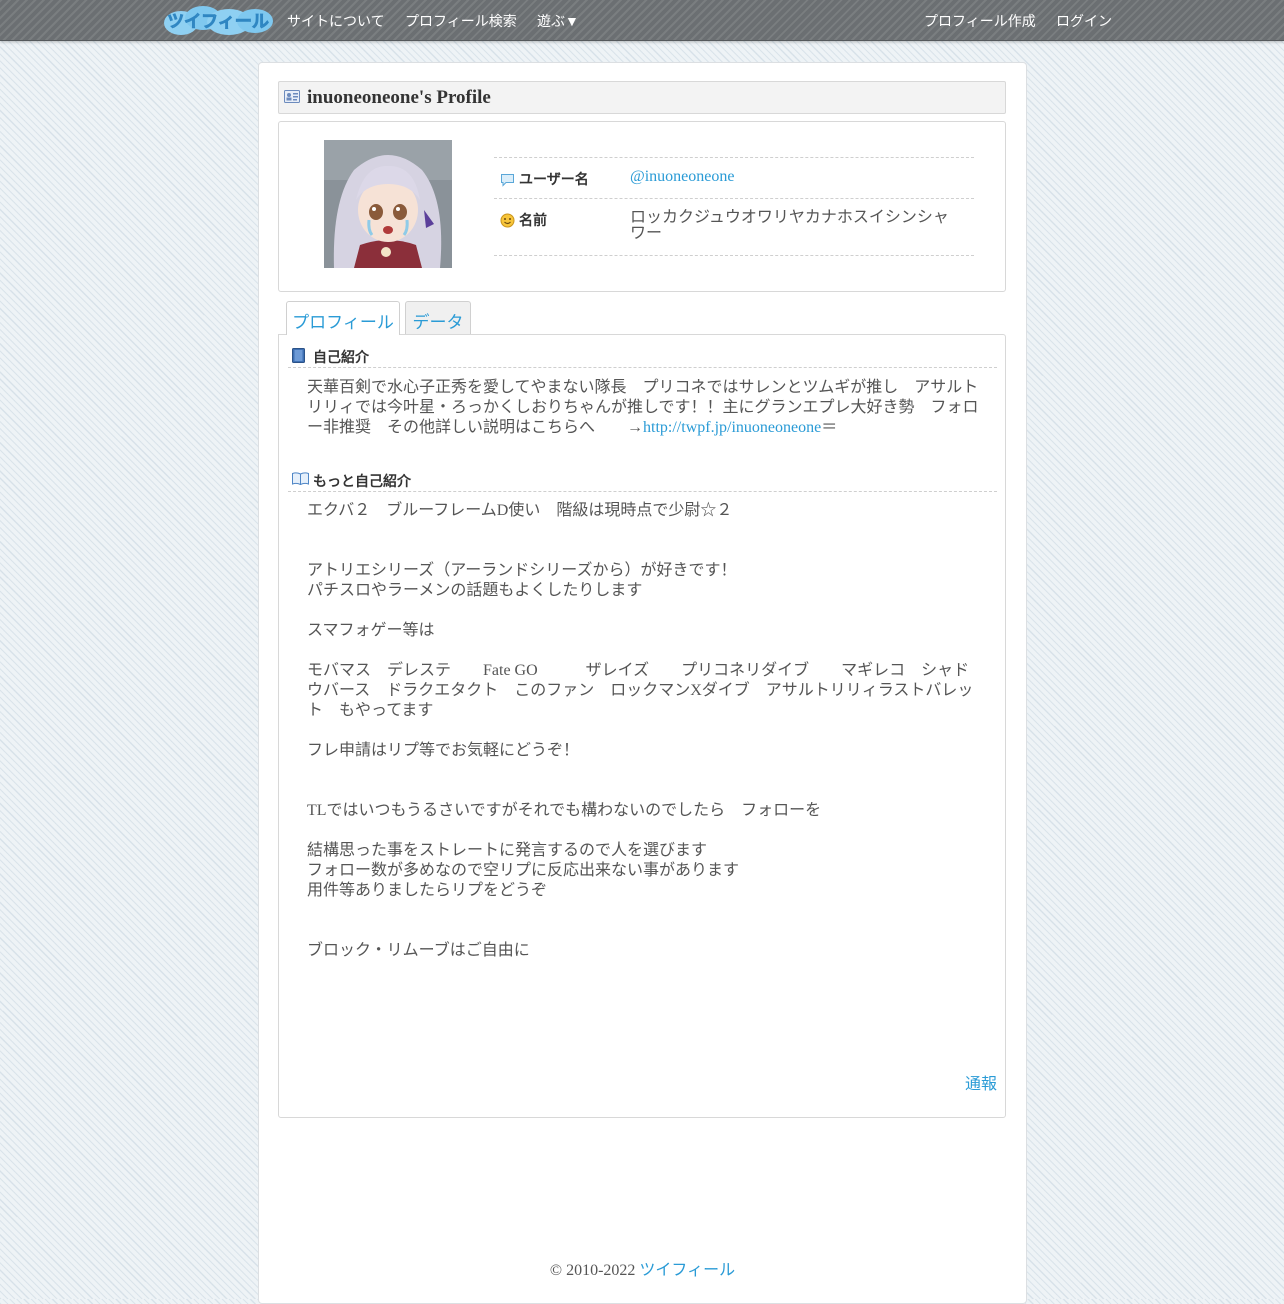 This screenshot has width=1284, height=1304. What do you see at coordinates (336, 21) in the screenshot?
I see `nav-link-about: サイトについて` at bounding box center [336, 21].